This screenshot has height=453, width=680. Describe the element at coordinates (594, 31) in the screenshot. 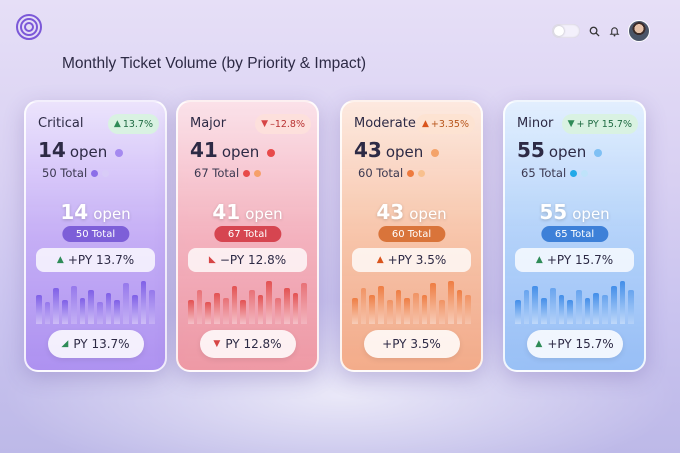

I see `search-icon` at that location.